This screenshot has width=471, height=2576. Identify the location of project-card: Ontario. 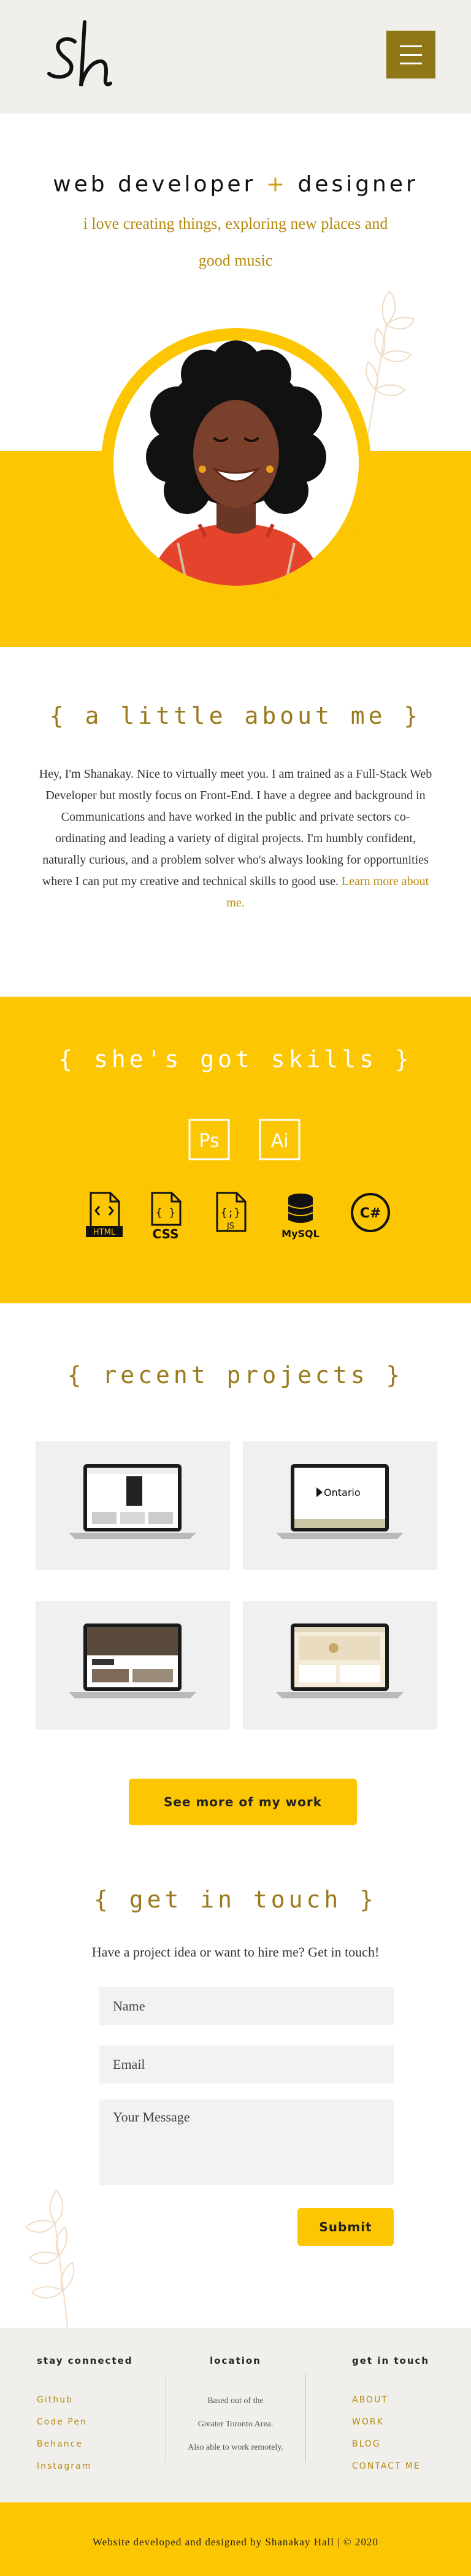
(340, 1505).